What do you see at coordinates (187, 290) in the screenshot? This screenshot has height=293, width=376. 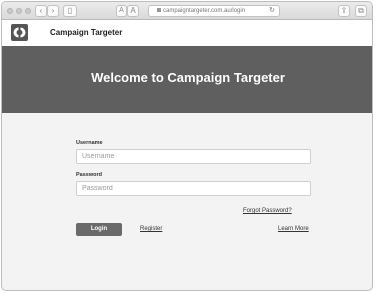 I see `window-bottom-edge` at bounding box center [187, 290].